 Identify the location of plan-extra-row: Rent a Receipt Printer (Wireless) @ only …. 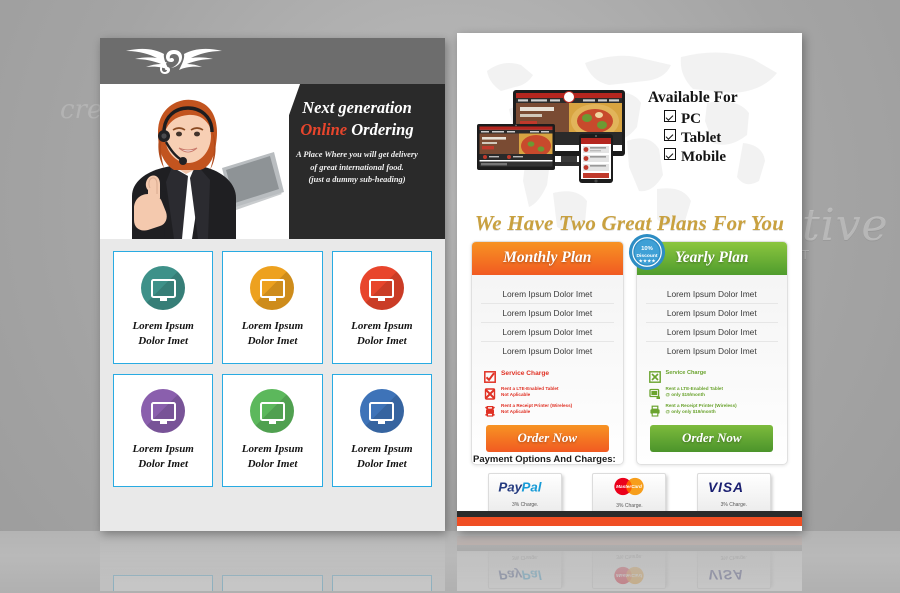
(712, 410).